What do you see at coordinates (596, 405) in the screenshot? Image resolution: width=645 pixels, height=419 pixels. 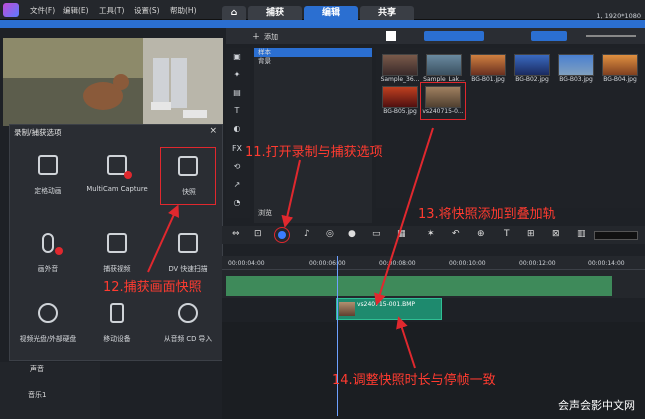 I see `watermark: 会声会影中文网` at bounding box center [596, 405].